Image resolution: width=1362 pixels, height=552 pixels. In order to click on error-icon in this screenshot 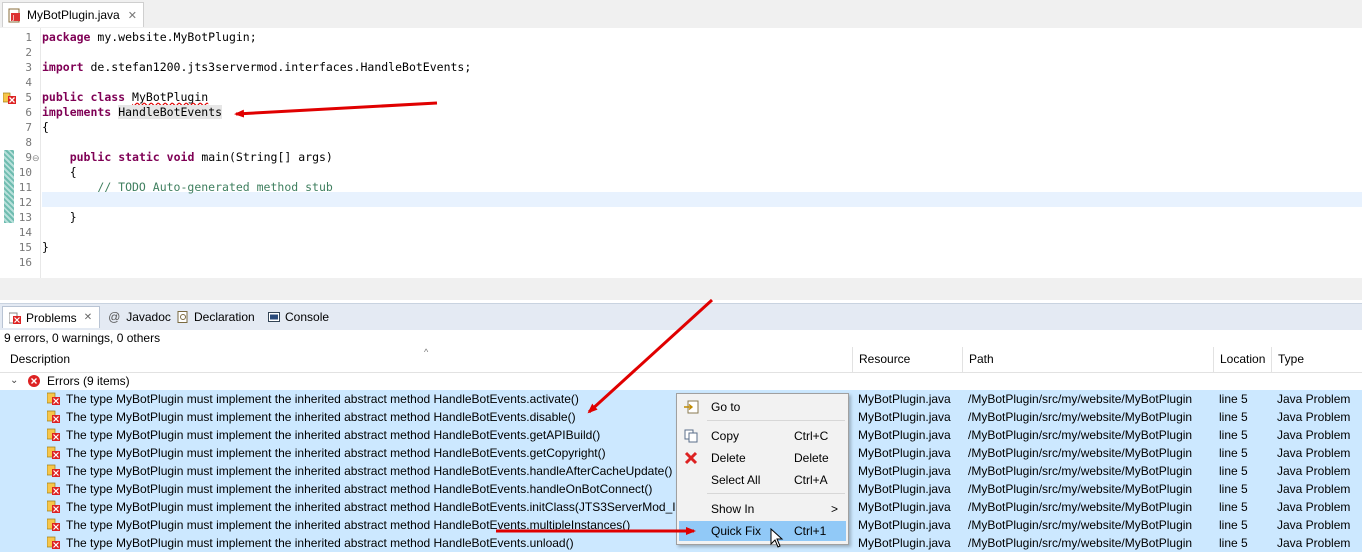, I will do `click(34, 381)`.